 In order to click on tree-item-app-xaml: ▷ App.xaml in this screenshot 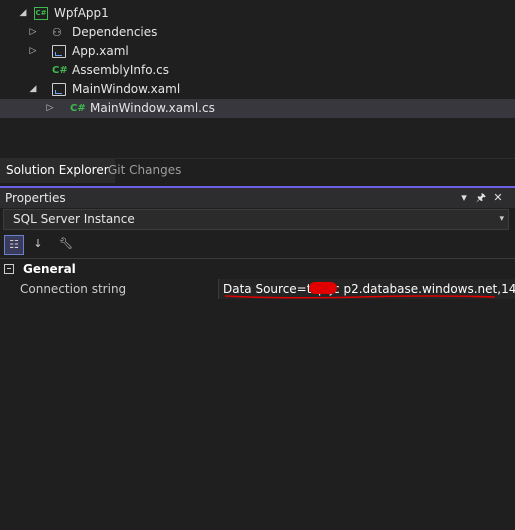, I will do `click(257, 51)`.